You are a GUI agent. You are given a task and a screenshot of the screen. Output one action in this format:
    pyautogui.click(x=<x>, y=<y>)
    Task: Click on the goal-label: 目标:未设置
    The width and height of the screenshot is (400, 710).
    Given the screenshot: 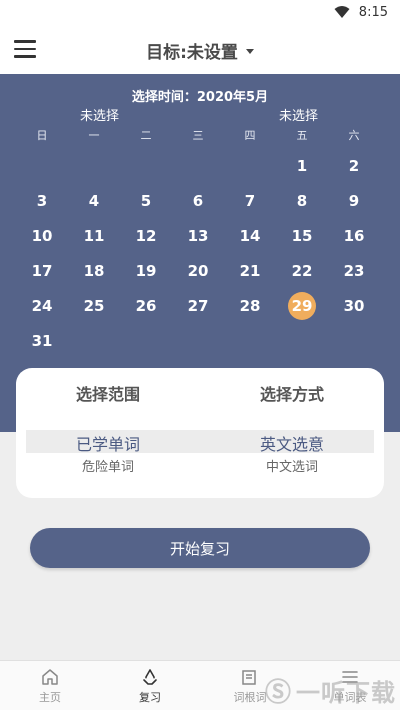 What is the action you would take?
    pyautogui.click(x=192, y=53)
    